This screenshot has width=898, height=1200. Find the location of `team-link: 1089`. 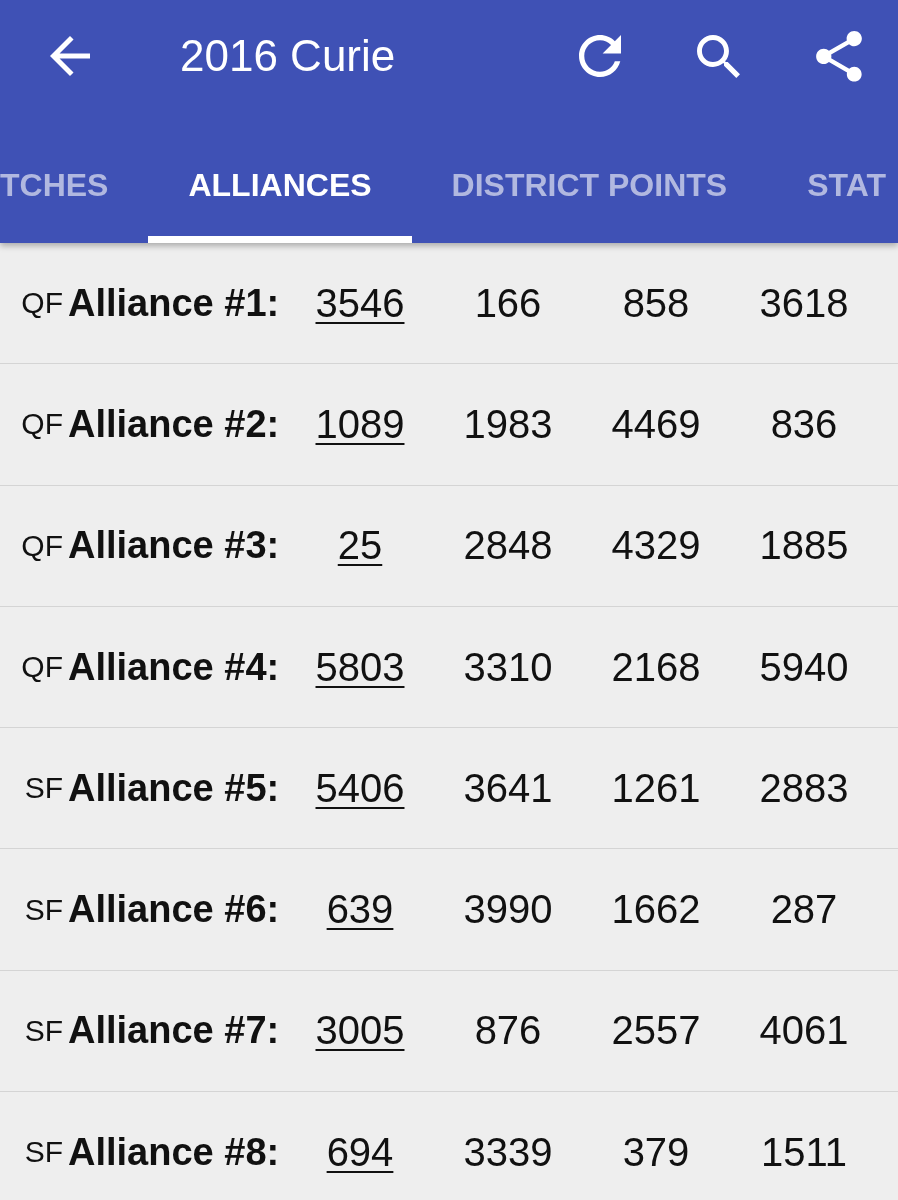

team-link: 1089 is located at coordinates (360, 424).